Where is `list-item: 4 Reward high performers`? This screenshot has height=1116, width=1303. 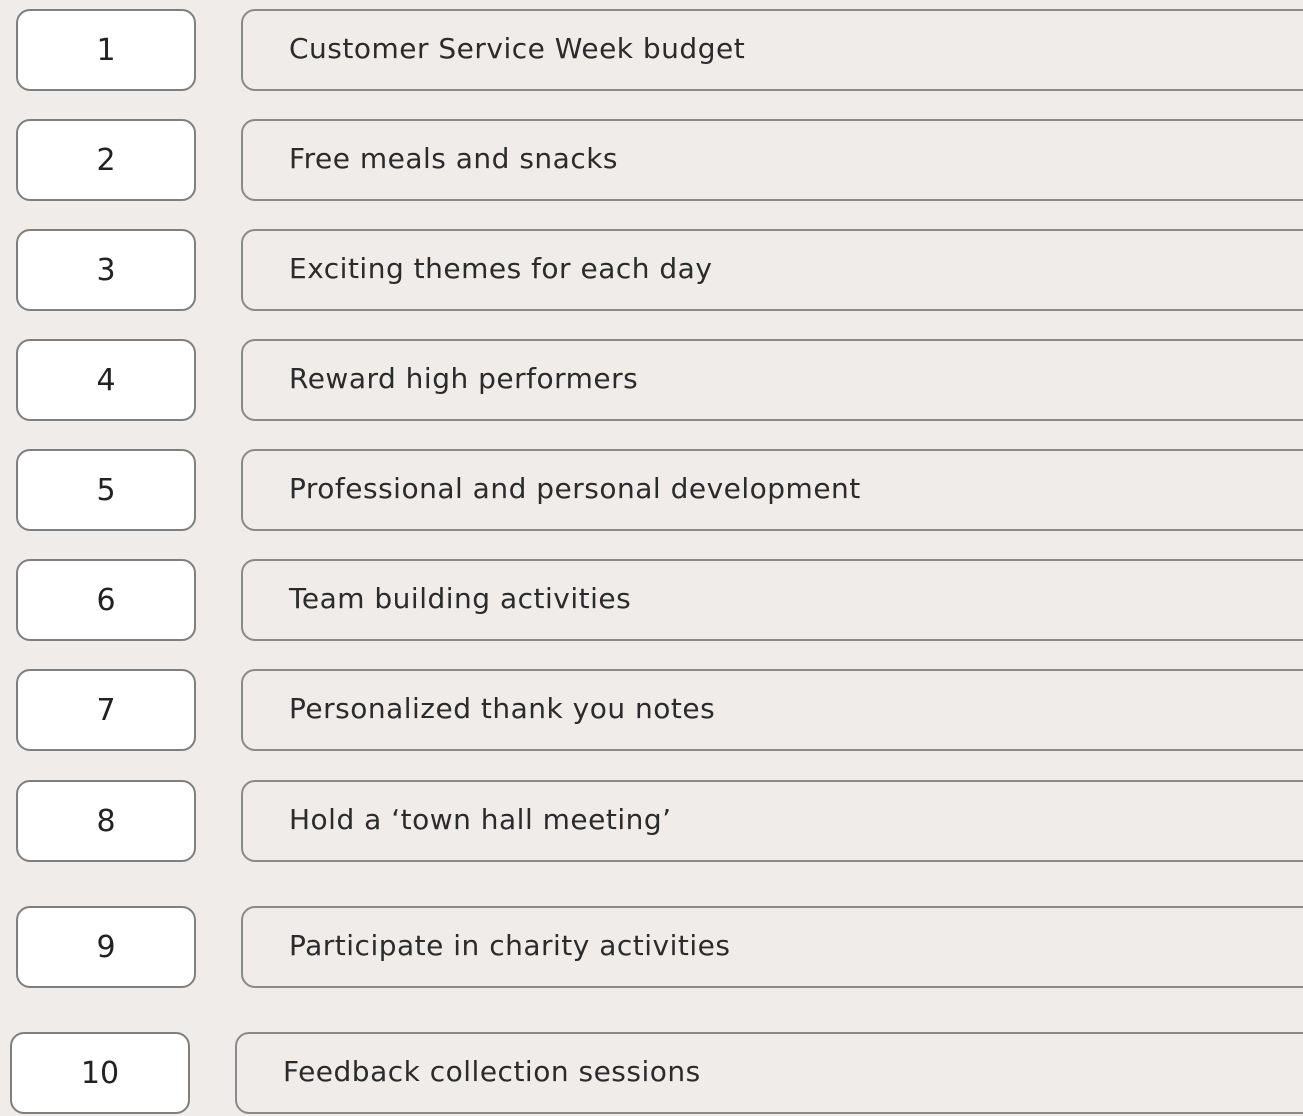
list-item: 4 Reward high performers is located at coordinates (651, 381).